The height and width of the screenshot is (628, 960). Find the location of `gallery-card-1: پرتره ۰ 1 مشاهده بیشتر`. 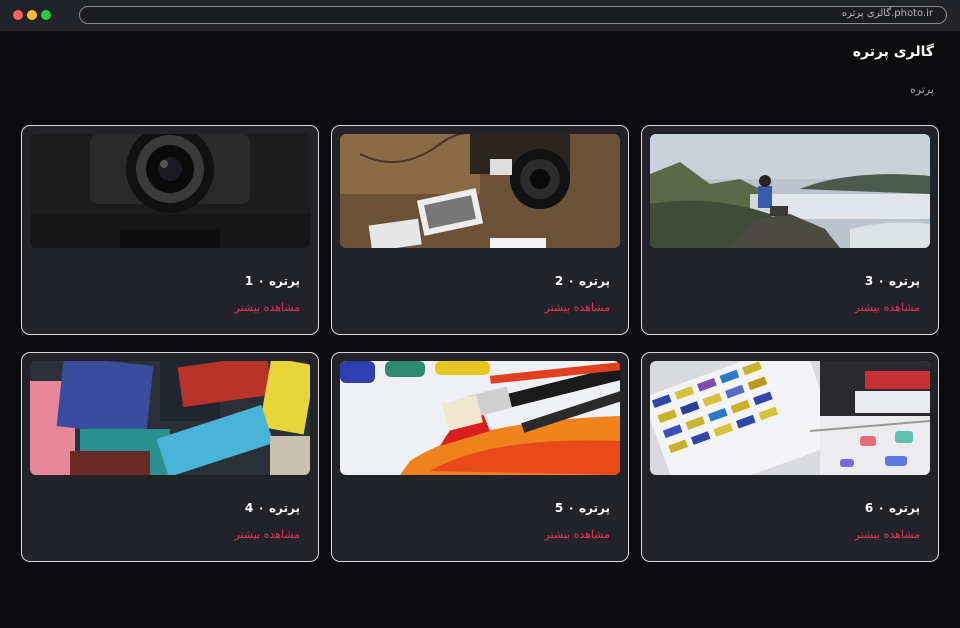

gallery-card-1: پرتره ۰ 1 مشاهده بیشتر is located at coordinates (170, 230).